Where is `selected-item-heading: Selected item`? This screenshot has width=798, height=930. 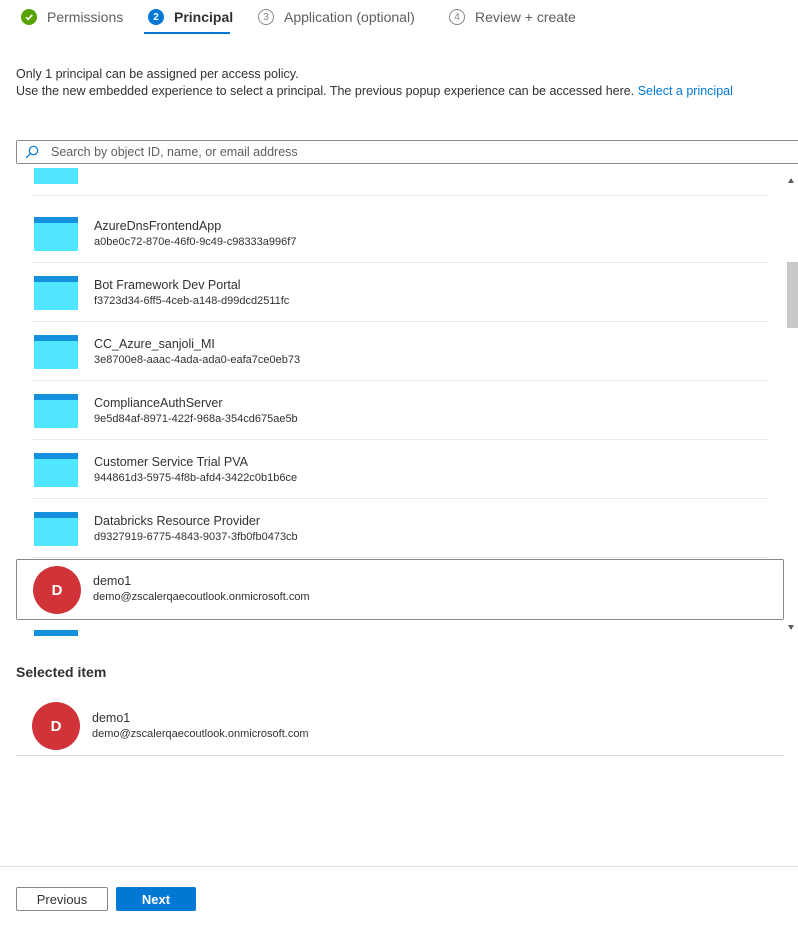
selected-item-heading: Selected item is located at coordinates (61, 672).